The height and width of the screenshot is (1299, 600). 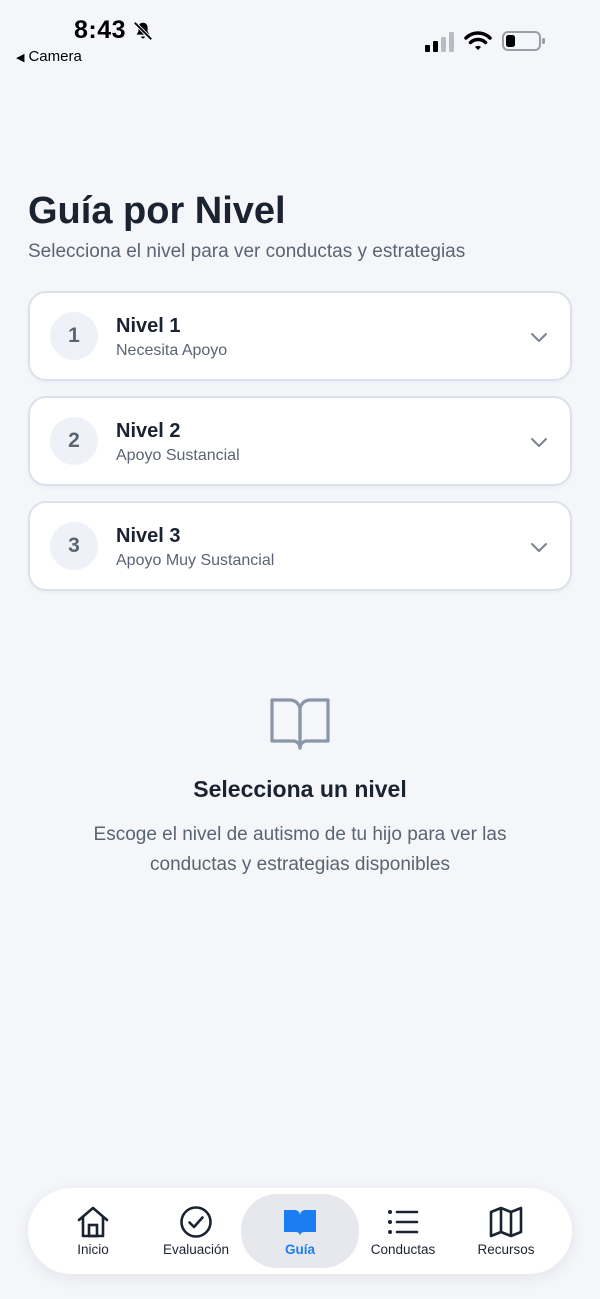 I want to click on page-title: Guía por Nivel, so click(x=157, y=211).